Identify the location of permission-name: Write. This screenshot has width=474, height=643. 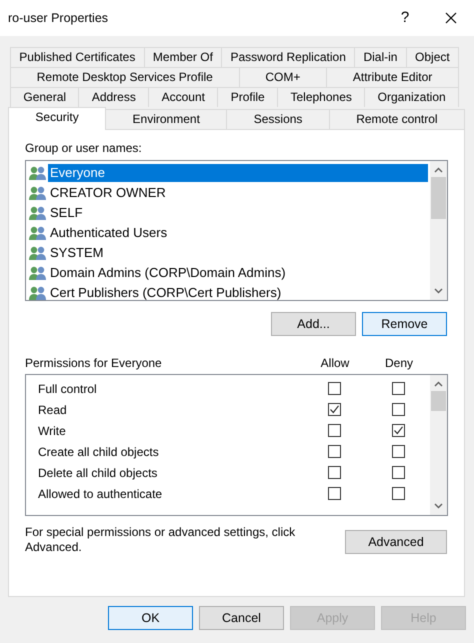
(52, 431).